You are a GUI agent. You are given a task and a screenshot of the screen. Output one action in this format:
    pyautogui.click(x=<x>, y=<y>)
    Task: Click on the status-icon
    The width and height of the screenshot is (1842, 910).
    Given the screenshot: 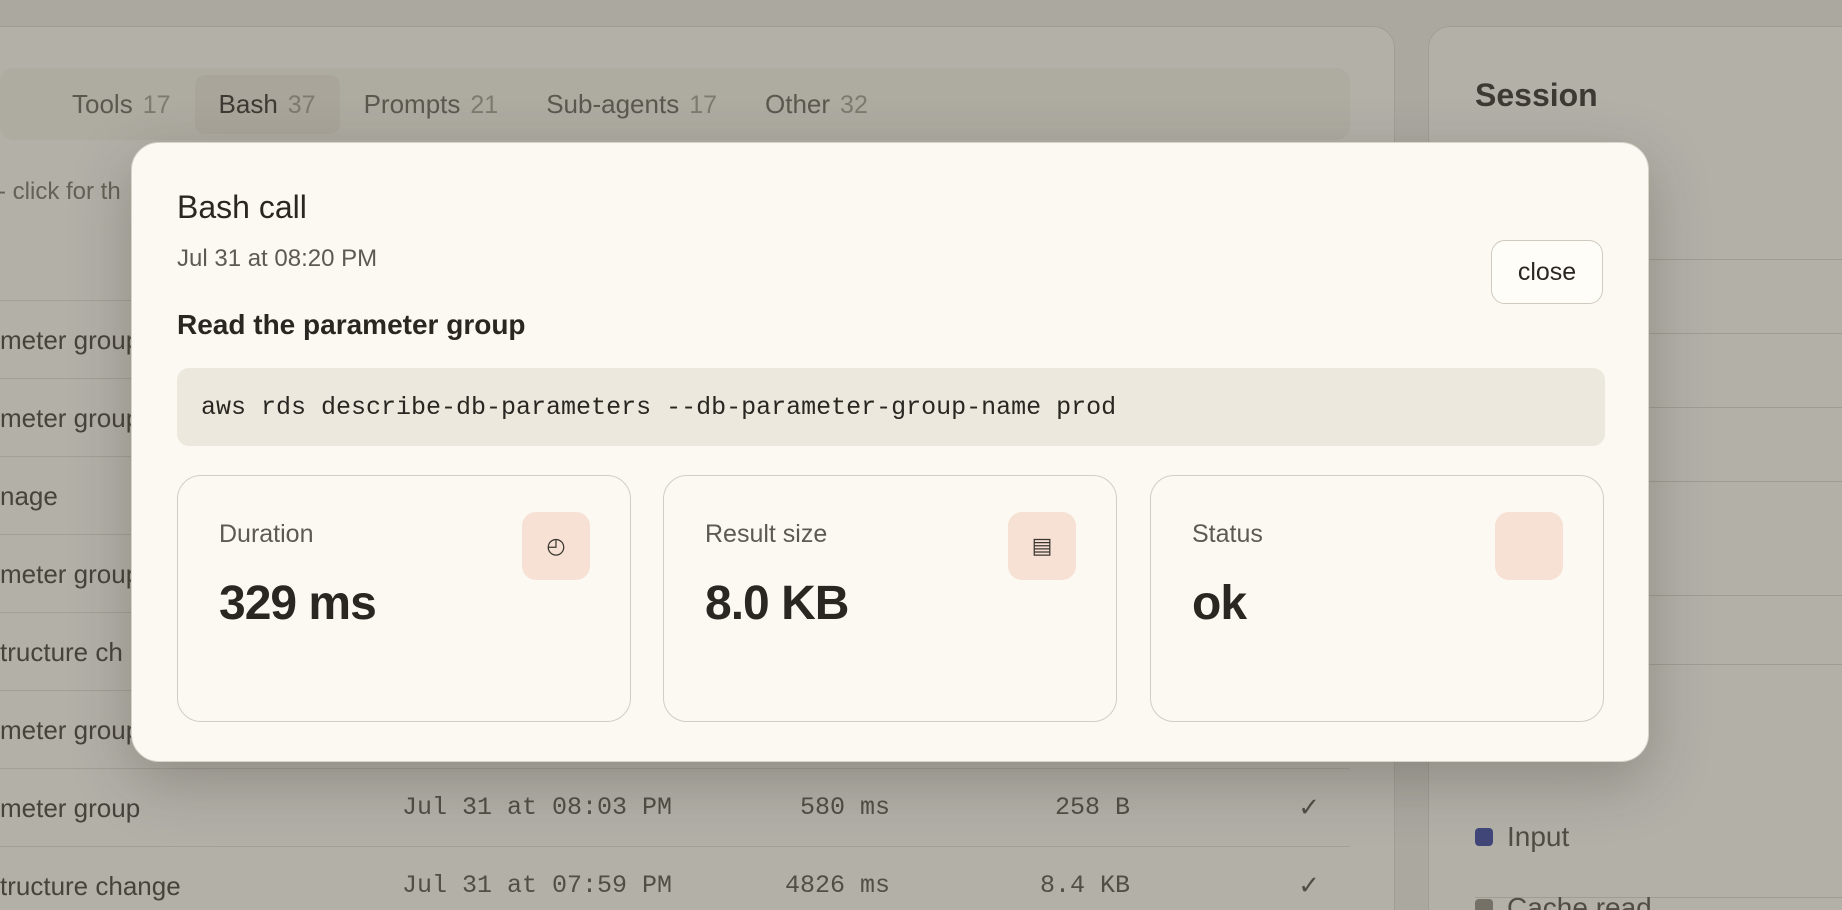 What is the action you would take?
    pyautogui.click(x=1529, y=546)
    